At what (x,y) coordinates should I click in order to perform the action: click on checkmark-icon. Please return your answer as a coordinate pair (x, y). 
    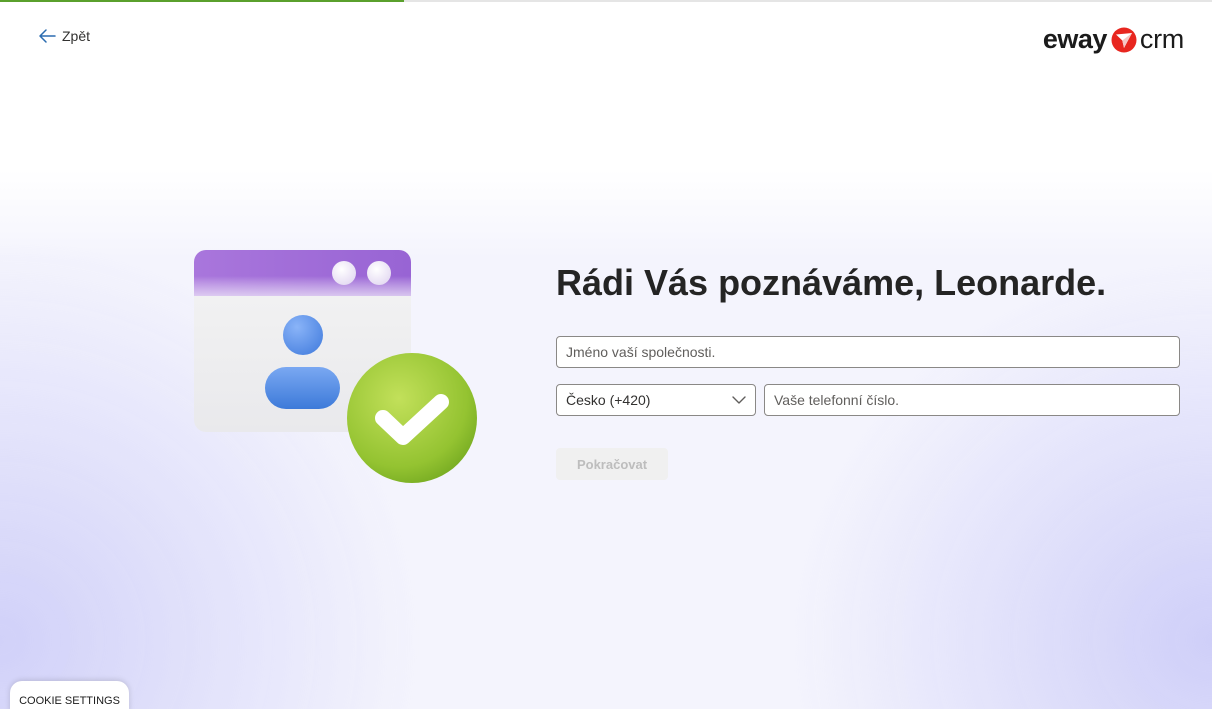
    Looking at the image, I should click on (412, 418).